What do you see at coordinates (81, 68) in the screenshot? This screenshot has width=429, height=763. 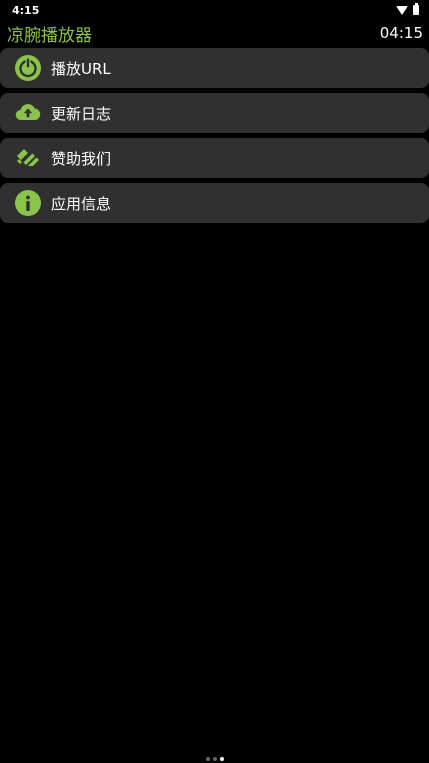 I see `menu-item-label: 播放URL` at bounding box center [81, 68].